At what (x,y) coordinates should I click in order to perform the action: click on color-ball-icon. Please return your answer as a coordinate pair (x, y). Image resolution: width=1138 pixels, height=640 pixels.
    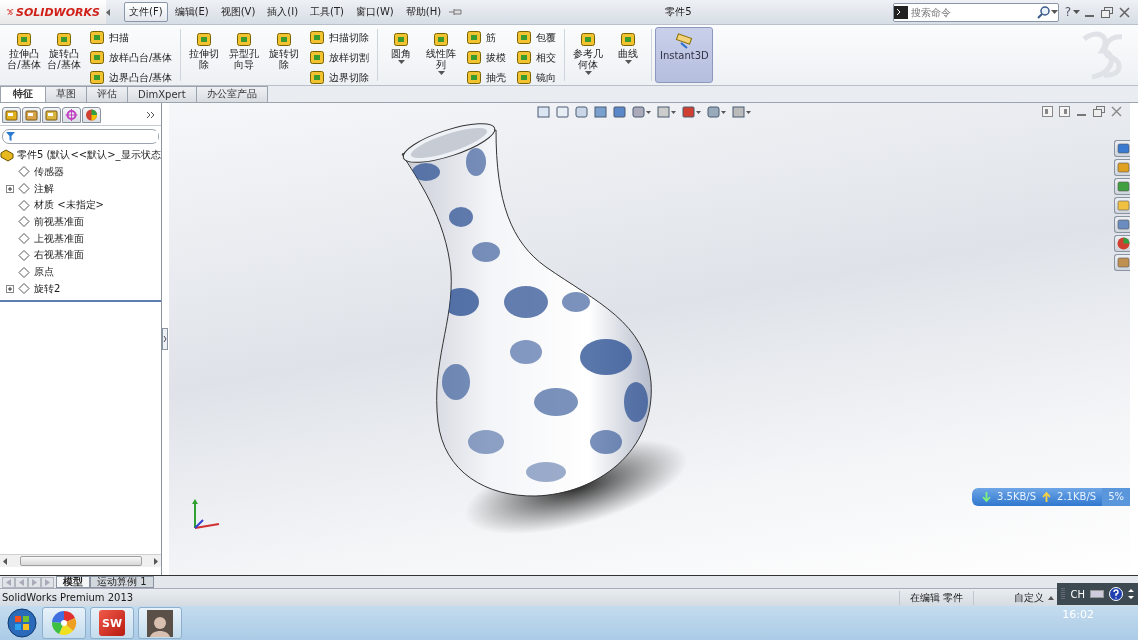
    Looking at the image, I should click on (1123, 243).